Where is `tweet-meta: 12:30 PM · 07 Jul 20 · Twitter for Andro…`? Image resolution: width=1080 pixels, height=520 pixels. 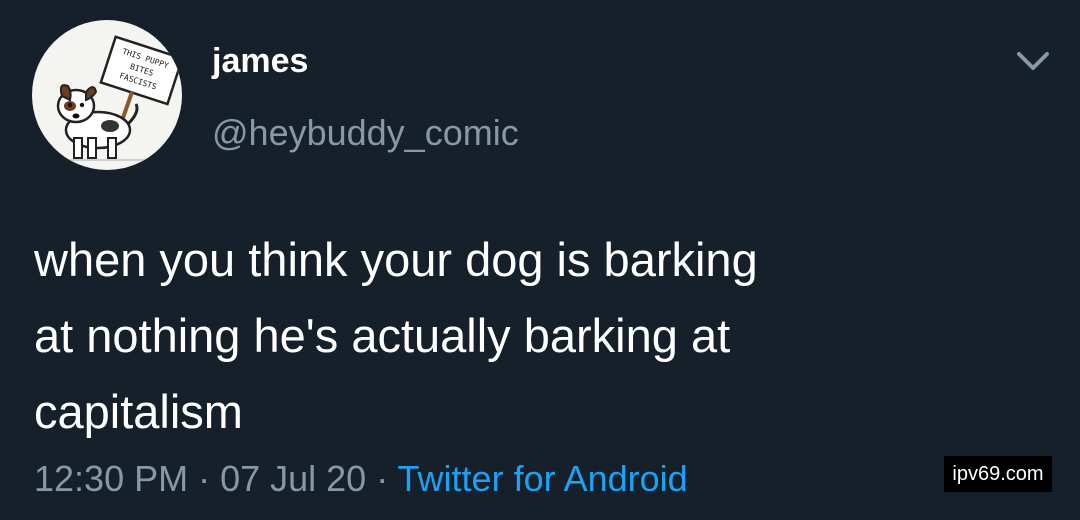
tweet-meta: 12:30 PM · 07 Jul 20 · Twitter for Andro… is located at coordinates (361, 479).